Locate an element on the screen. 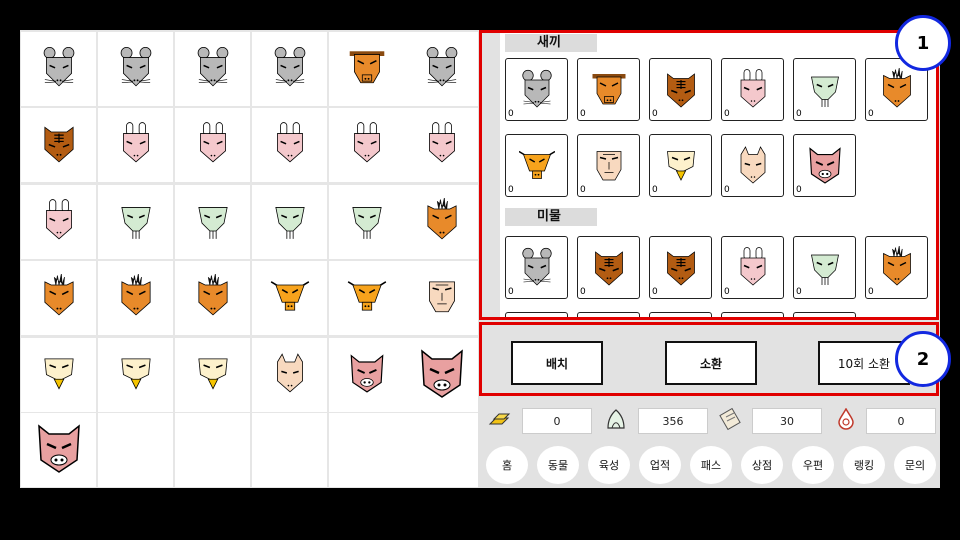 The width and height of the screenshot is (960, 540). nav-achievement: 업적 is located at coordinates (660, 465).